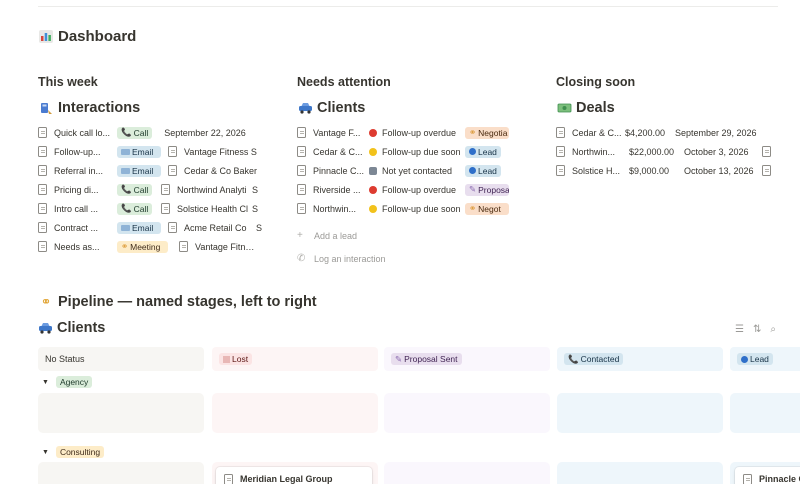 Image resolution: width=800 pixels, height=484 pixels. What do you see at coordinates (150, 170) in the screenshot?
I see `interaction-row: Referral in... Email Cedar & Co Baker` at bounding box center [150, 170].